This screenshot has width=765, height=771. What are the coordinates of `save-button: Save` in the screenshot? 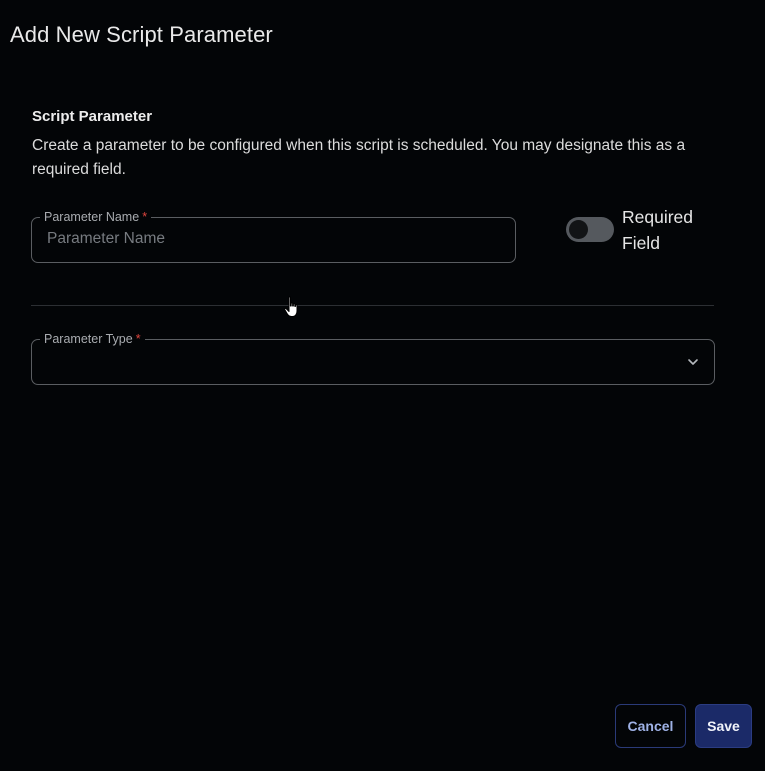 It's located at (723, 726).